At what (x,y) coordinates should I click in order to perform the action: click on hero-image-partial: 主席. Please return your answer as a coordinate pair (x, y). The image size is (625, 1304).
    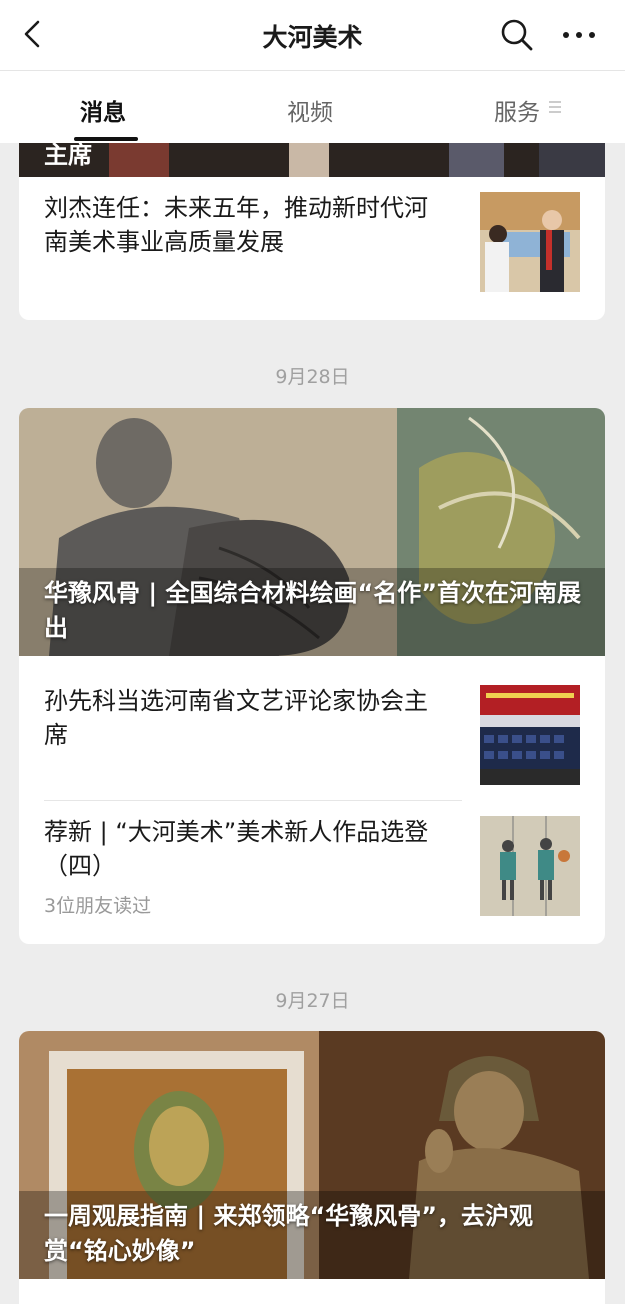
    Looking at the image, I should click on (312, 160).